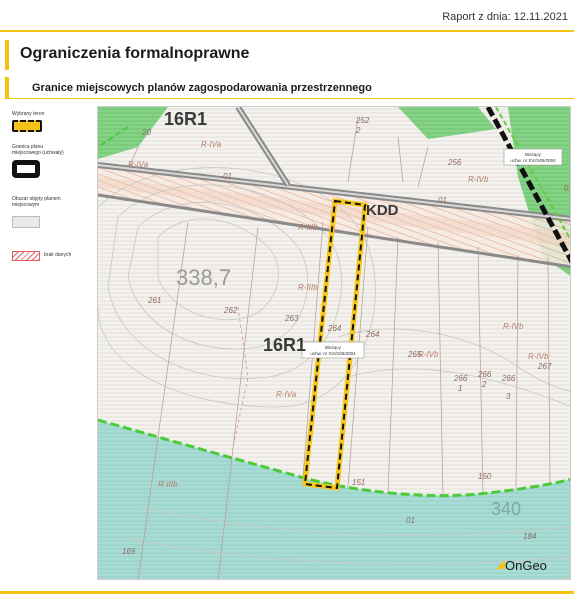 Image resolution: width=574 pixels, height=596 pixels. I want to click on zone-label-top: 16R1, so click(185, 119).